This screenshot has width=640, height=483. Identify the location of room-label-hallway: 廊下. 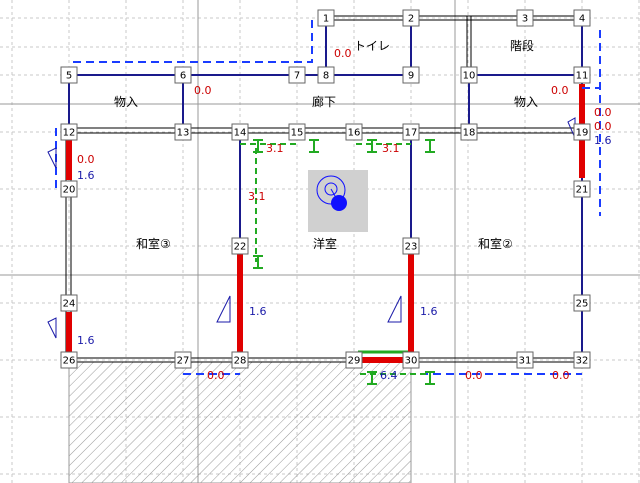
(324, 101).